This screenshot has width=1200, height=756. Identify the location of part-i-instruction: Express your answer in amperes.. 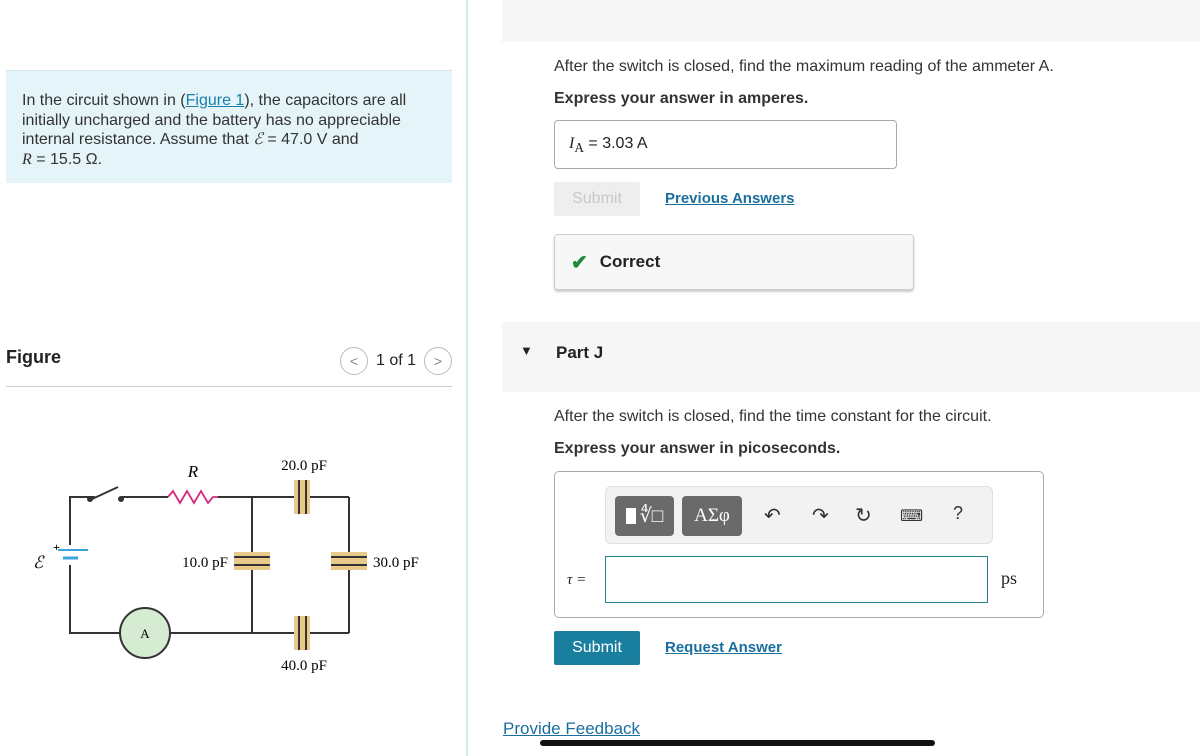
(681, 98).